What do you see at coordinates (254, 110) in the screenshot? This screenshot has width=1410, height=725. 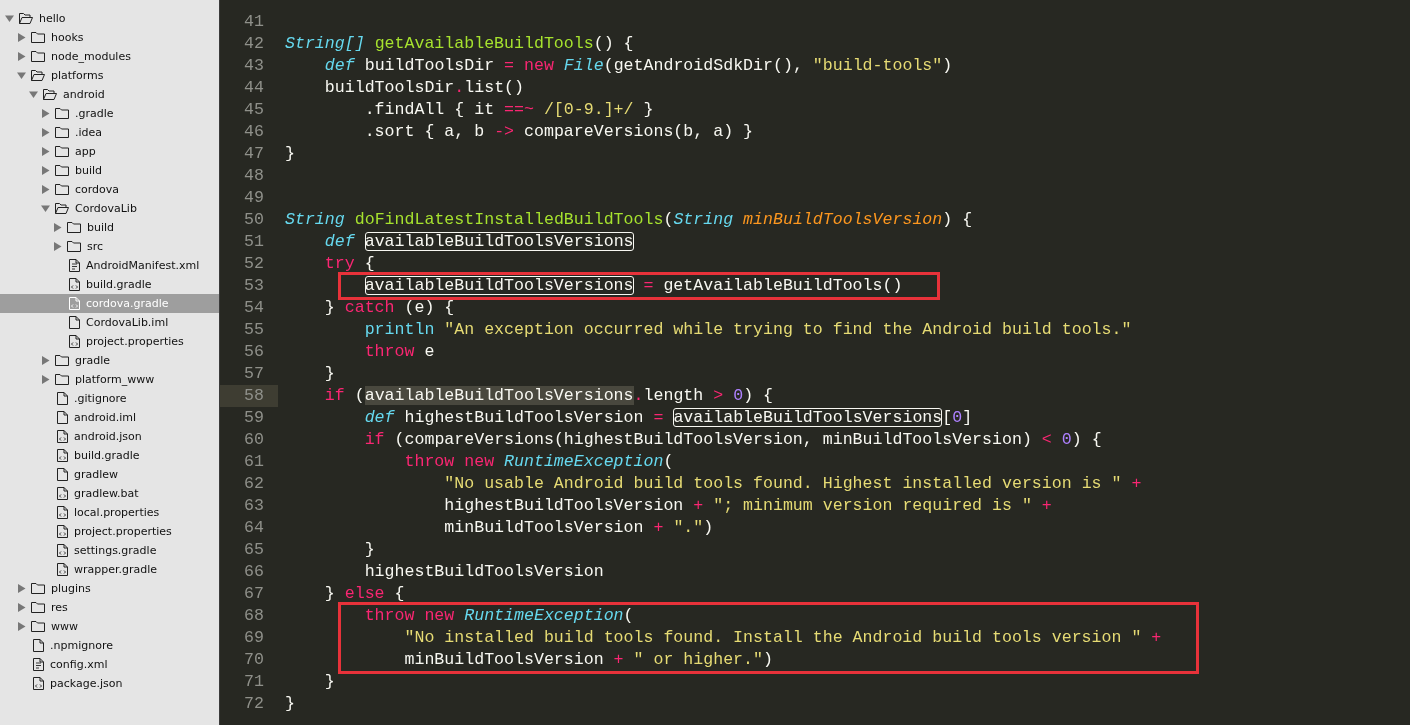 I see `line-number: 45` at bounding box center [254, 110].